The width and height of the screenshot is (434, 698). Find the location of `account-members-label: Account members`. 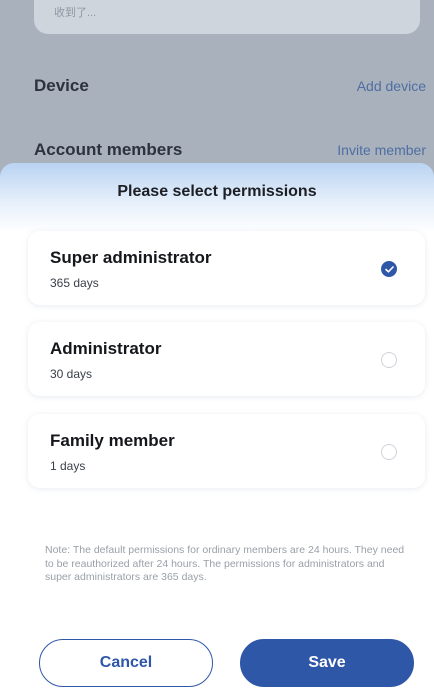

account-members-label: Account members is located at coordinates (108, 149).